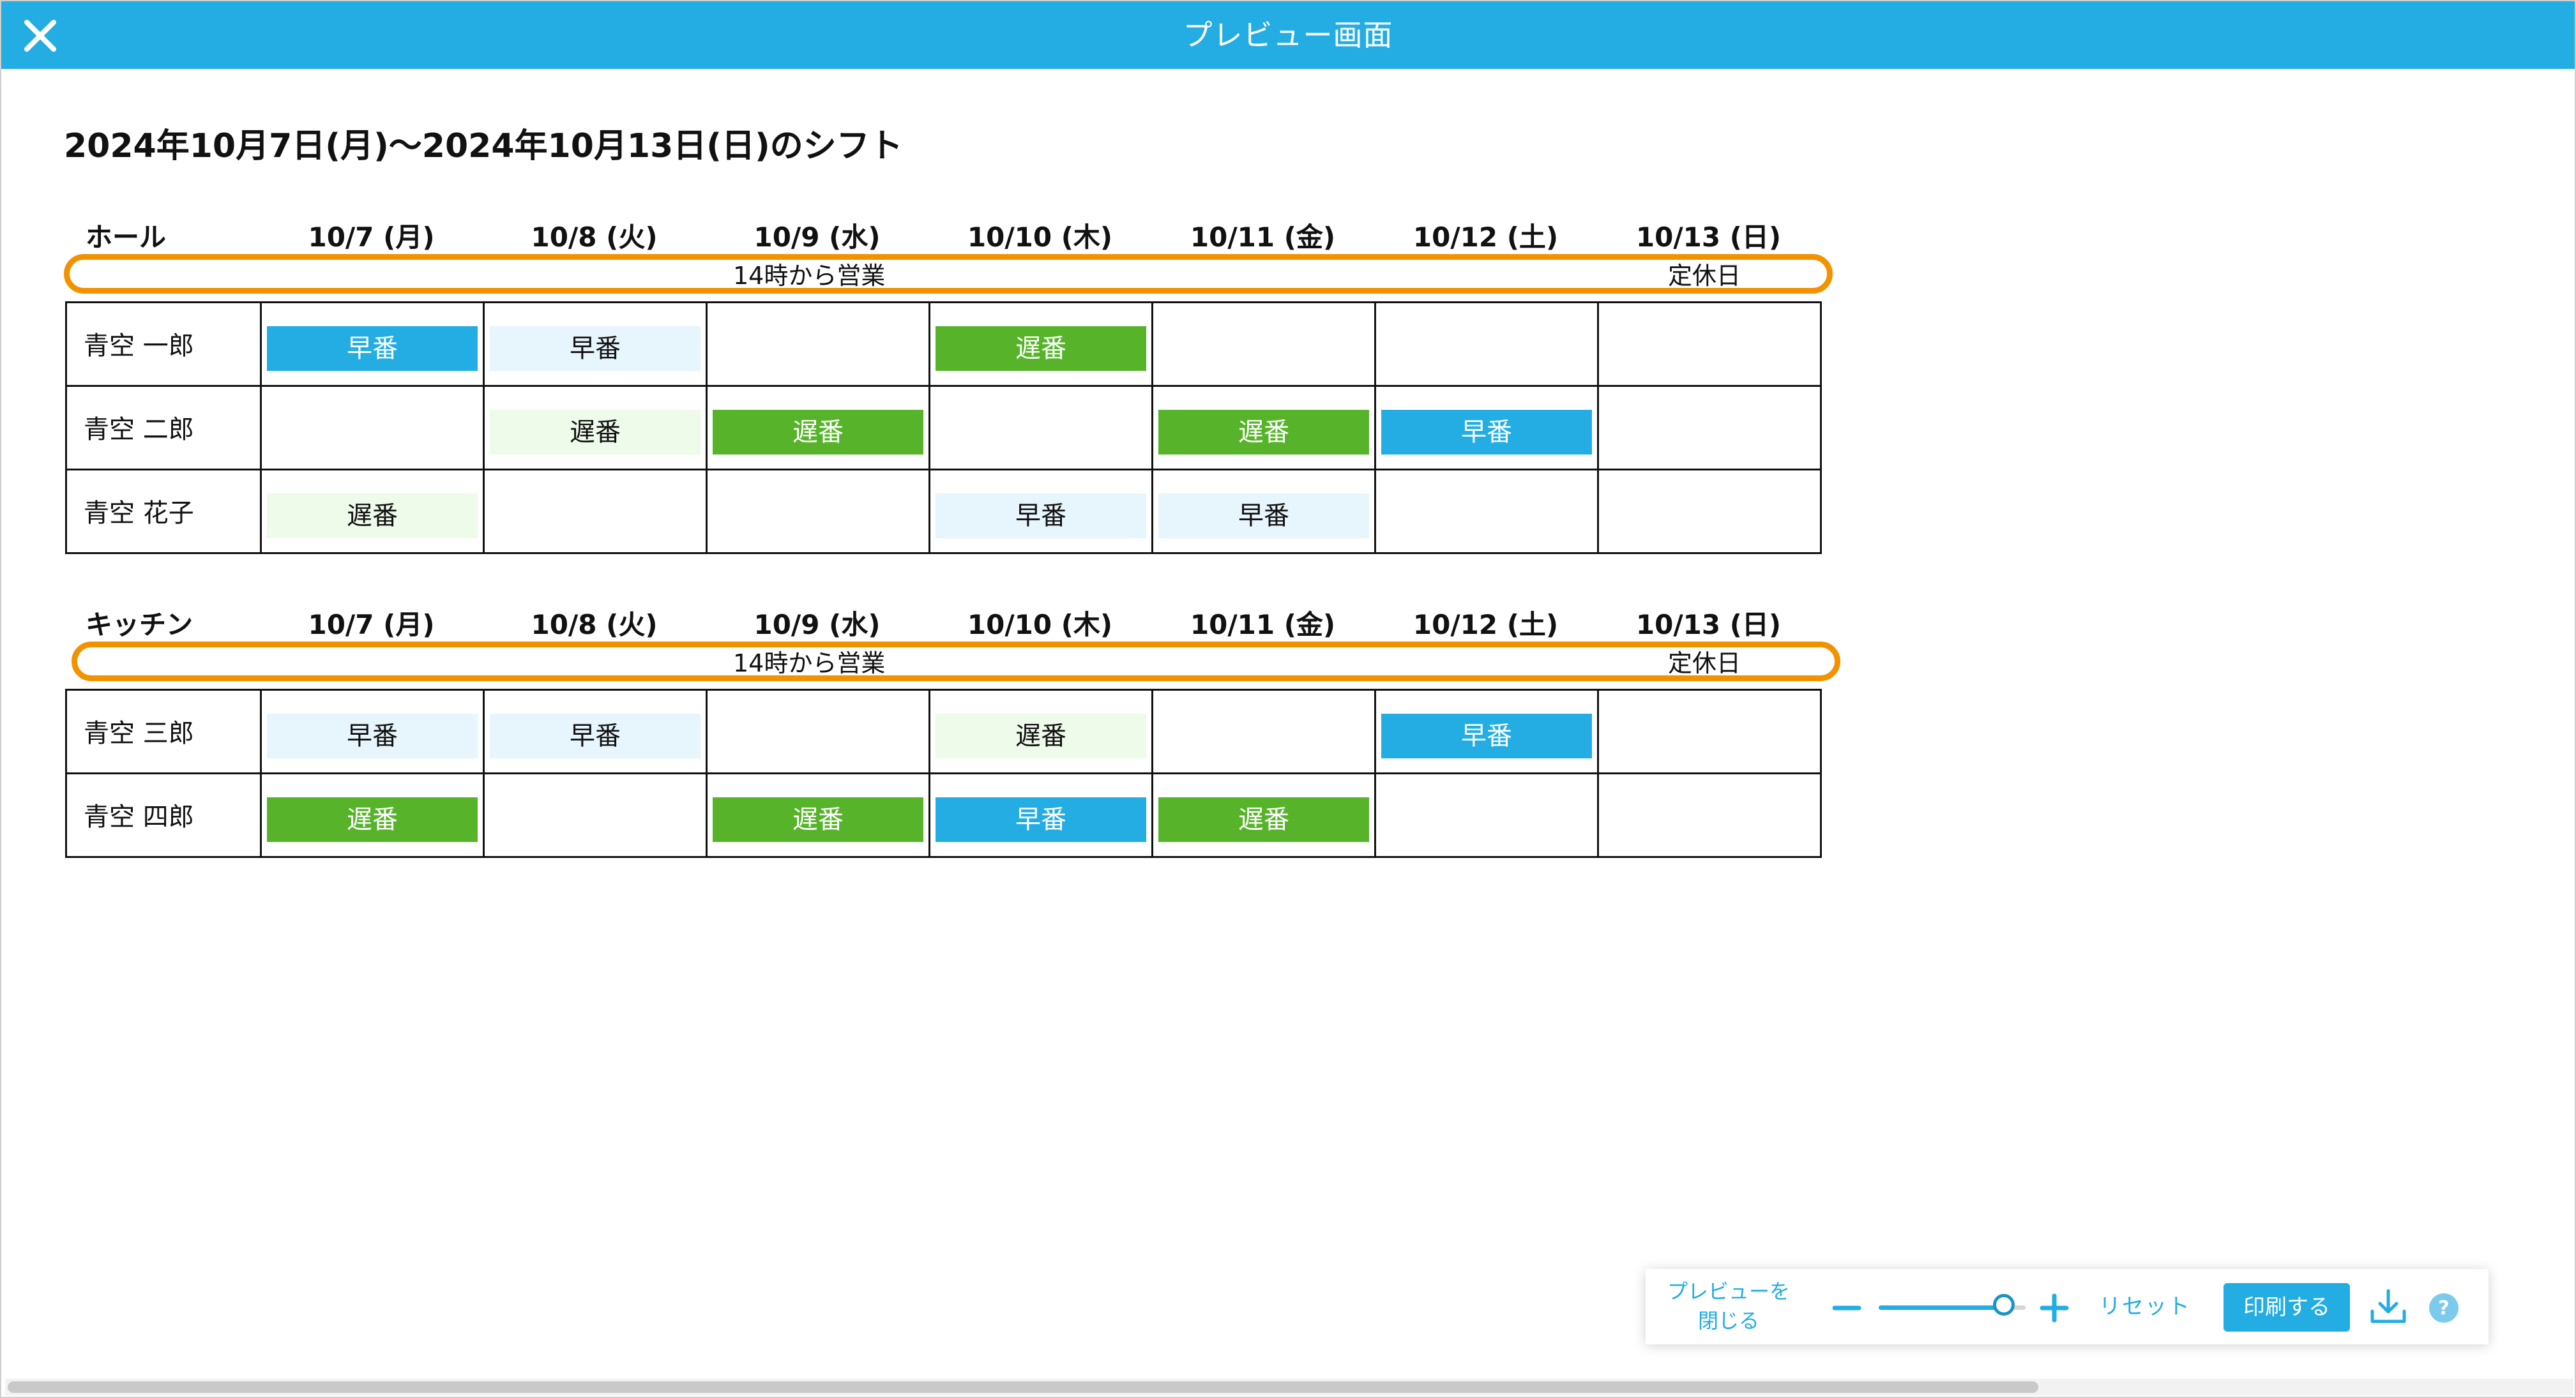 The width and height of the screenshot is (2576, 1398). I want to click on staff-row: 青空 花子 遅番 早番 早番, so click(944, 511).